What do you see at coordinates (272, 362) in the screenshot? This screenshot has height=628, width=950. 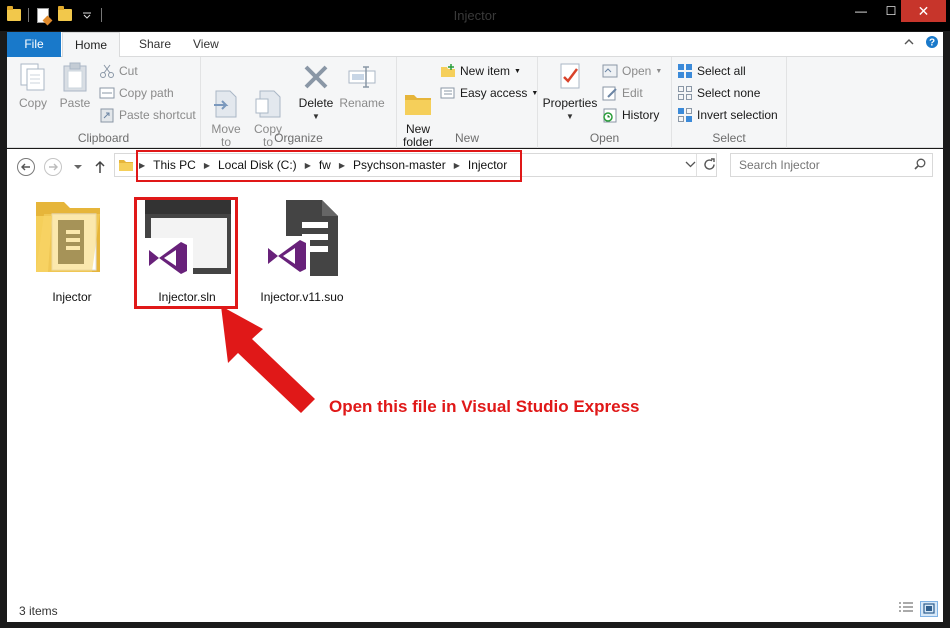 I see `annotation-arrow` at bounding box center [272, 362].